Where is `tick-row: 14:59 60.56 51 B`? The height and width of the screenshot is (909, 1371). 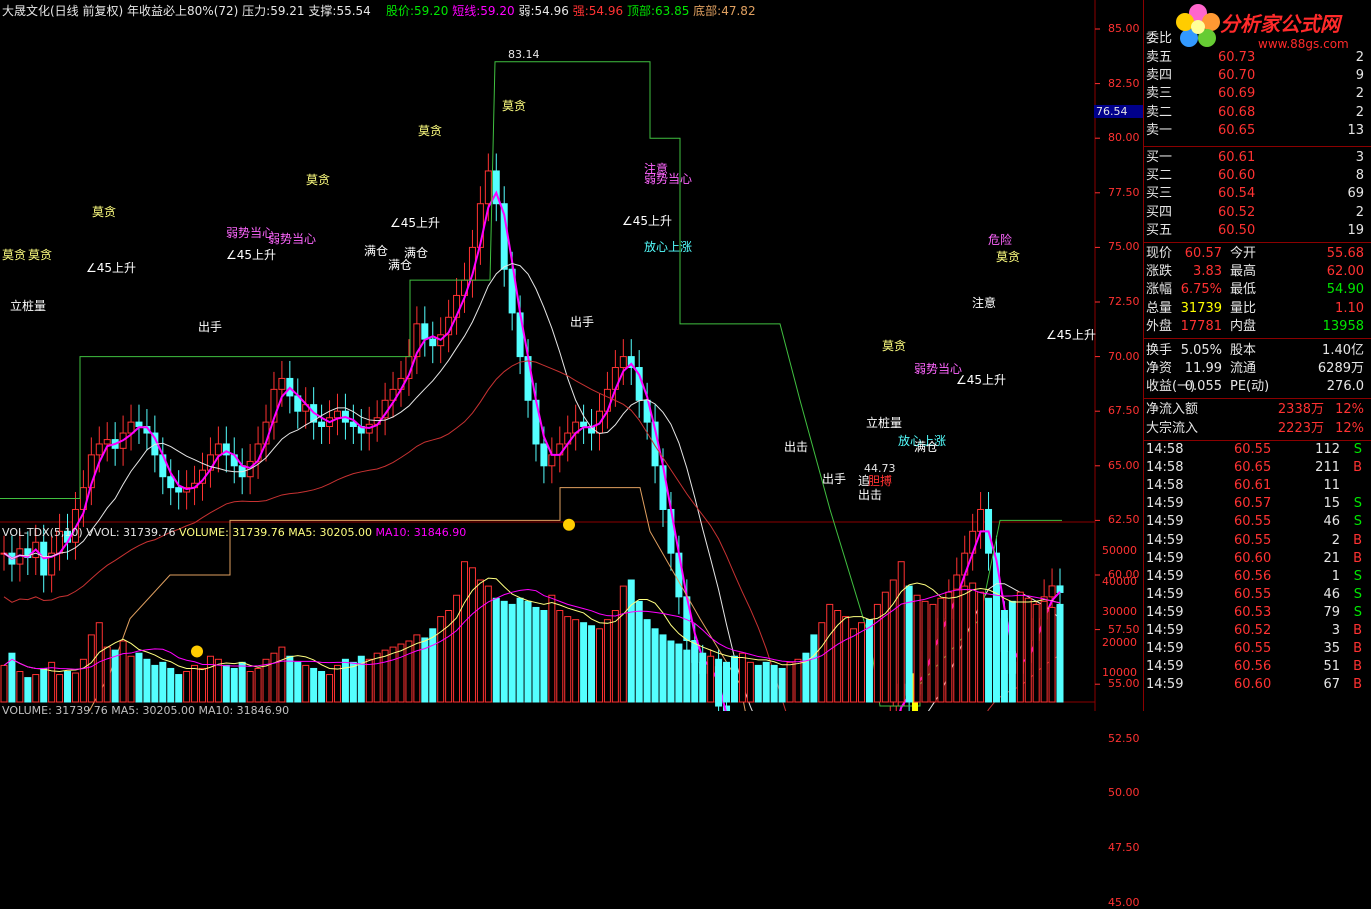
tick-row: 14:59 60.56 51 B is located at coordinates (1257, 667).